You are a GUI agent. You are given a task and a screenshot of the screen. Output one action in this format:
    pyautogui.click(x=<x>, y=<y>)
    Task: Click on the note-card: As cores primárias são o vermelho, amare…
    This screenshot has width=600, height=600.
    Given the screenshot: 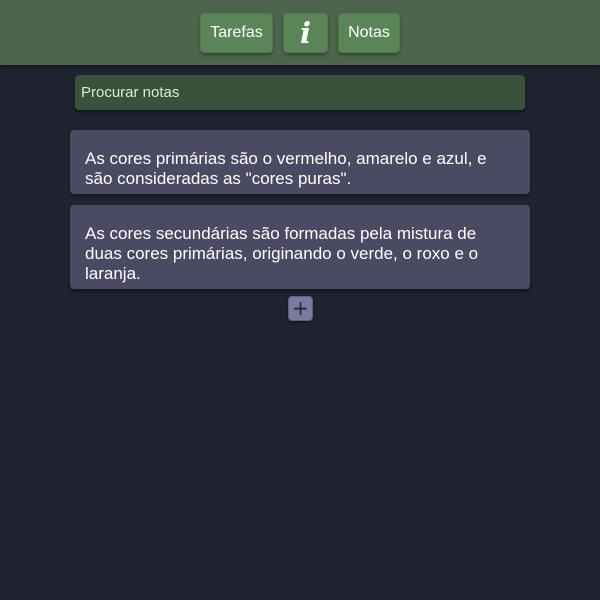 What is the action you would take?
    pyautogui.click(x=300, y=162)
    